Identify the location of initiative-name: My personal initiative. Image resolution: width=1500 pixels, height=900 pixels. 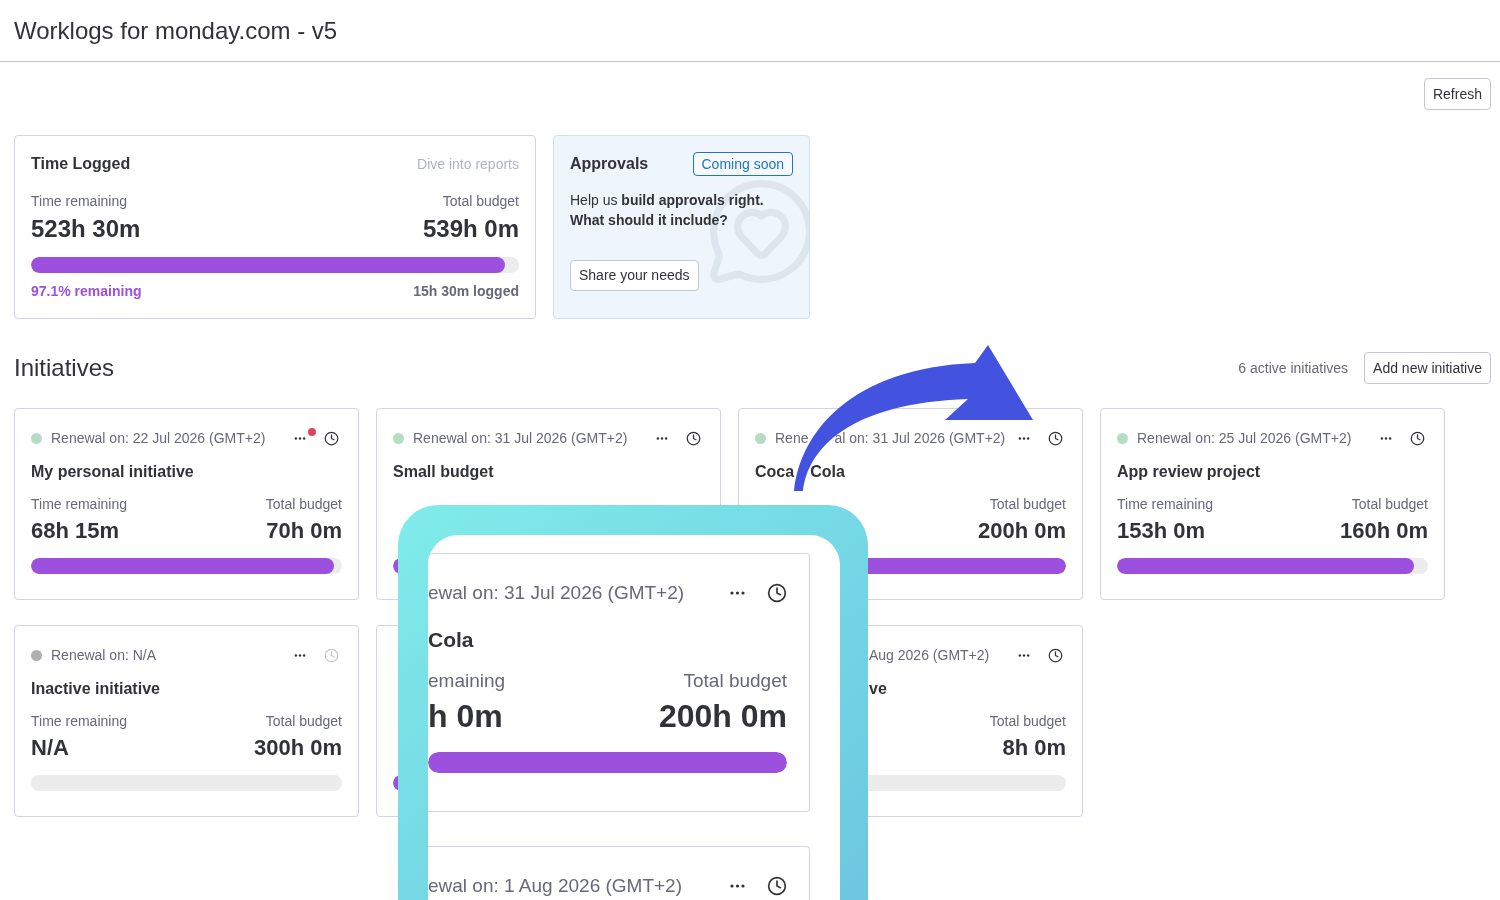
(112, 472).